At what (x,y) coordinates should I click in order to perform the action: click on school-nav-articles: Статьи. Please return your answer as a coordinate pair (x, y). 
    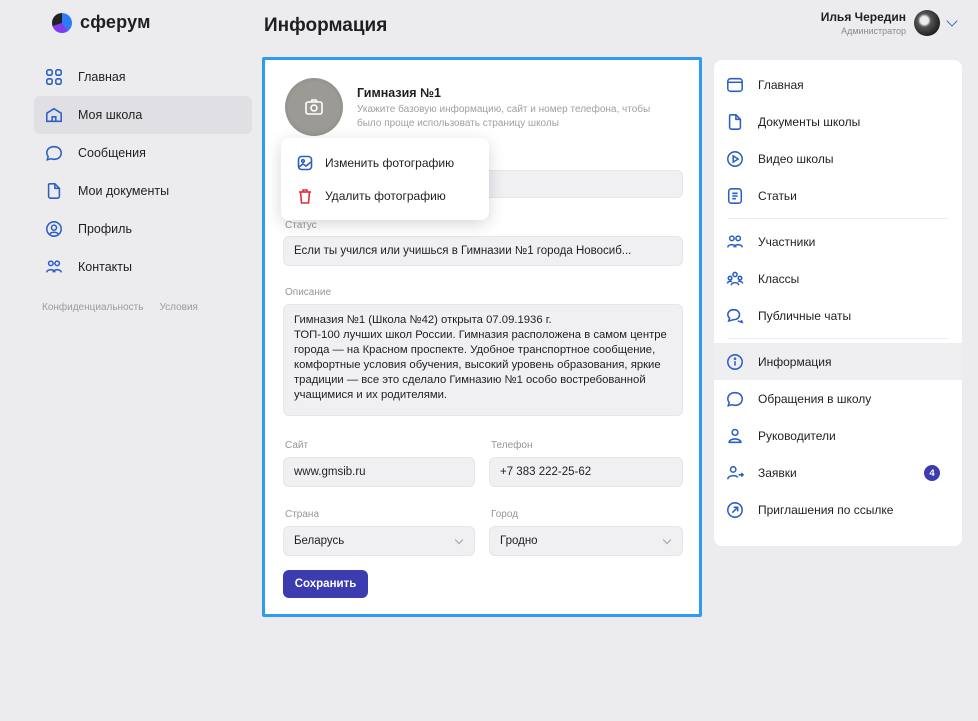
    Looking at the image, I should click on (838, 195).